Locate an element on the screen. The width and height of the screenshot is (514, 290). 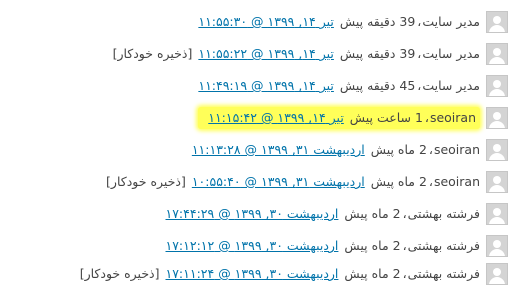
revision-time-ago: 1 ساعت پیش is located at coordinates (386, 117).